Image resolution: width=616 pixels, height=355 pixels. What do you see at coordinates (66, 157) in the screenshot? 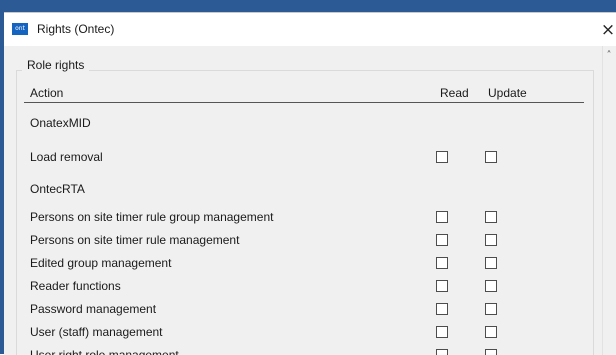
I see `right-label: Load removal` at bounding box center [66, 157].